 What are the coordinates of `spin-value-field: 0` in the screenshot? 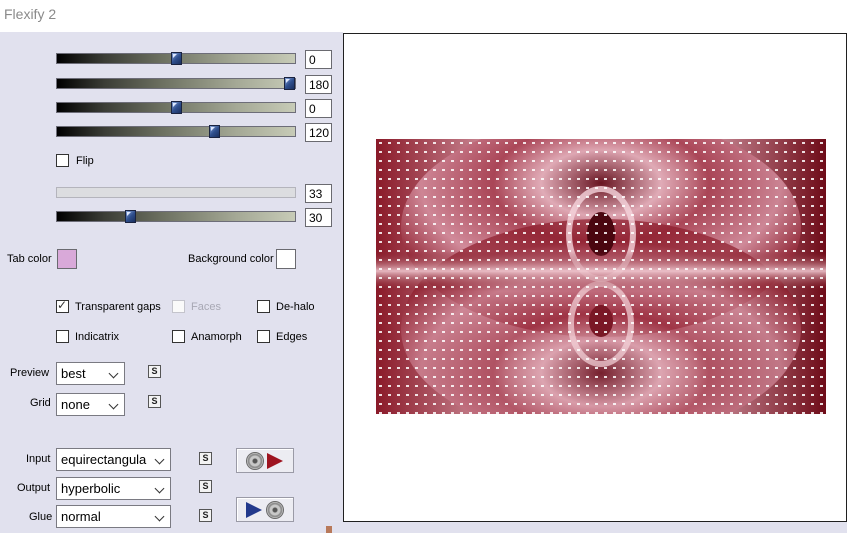 It's located at (318, 108).